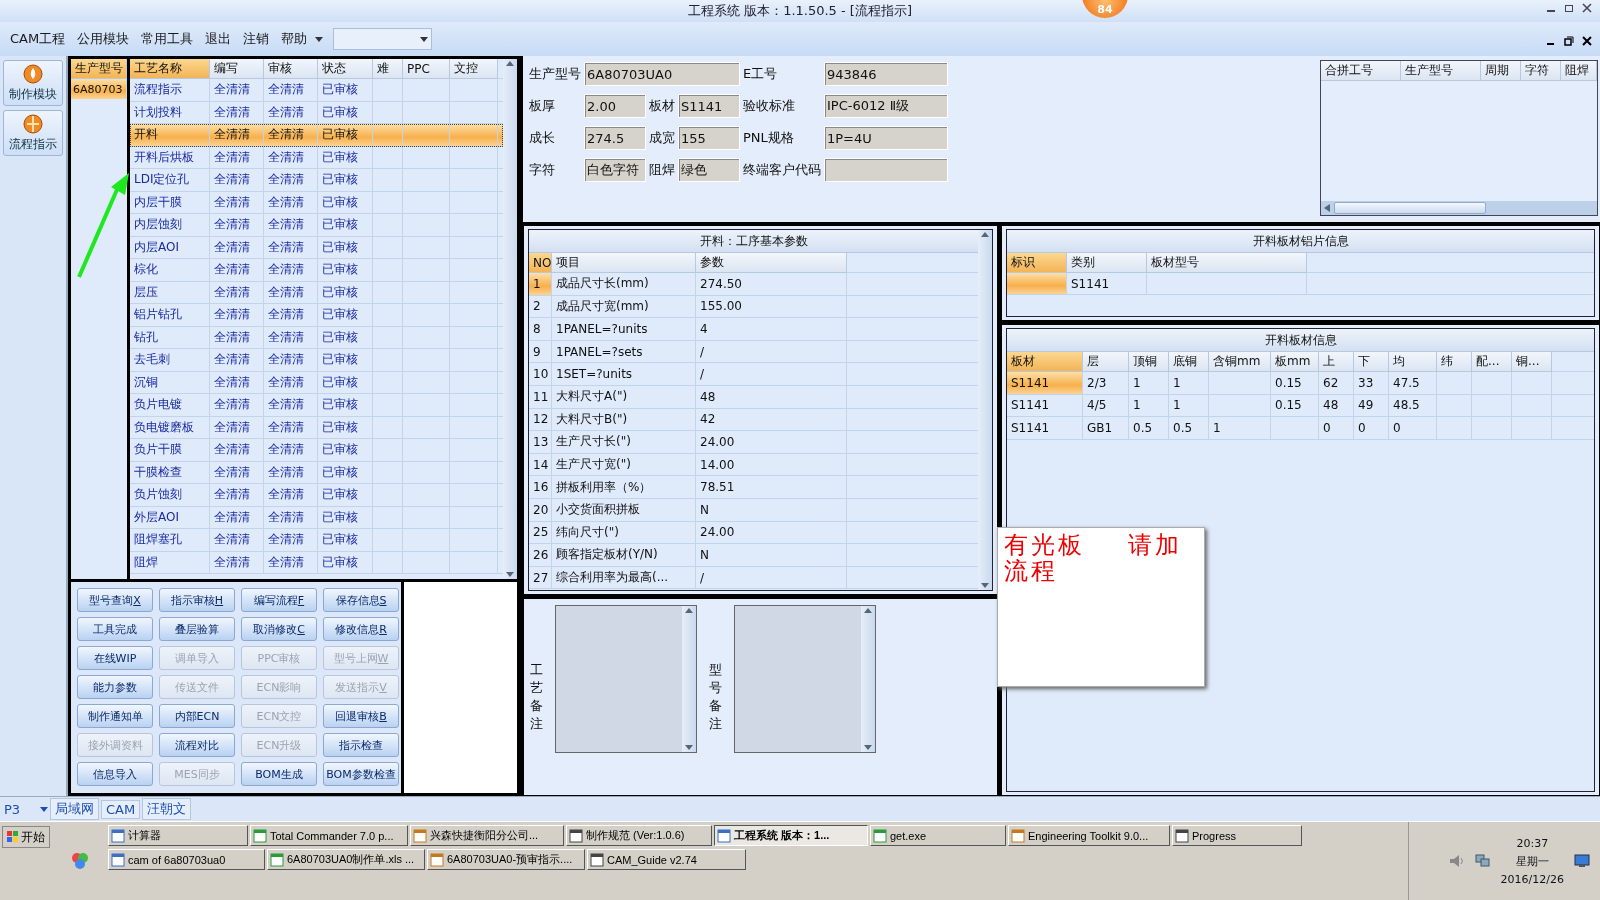 Image resolution: width=1600 pixels, height=900 pixels. What do you see at coordinates (33, 83) in the screenshot?
I see `nav-button: 制作模块` at bounding box center [33, 83].